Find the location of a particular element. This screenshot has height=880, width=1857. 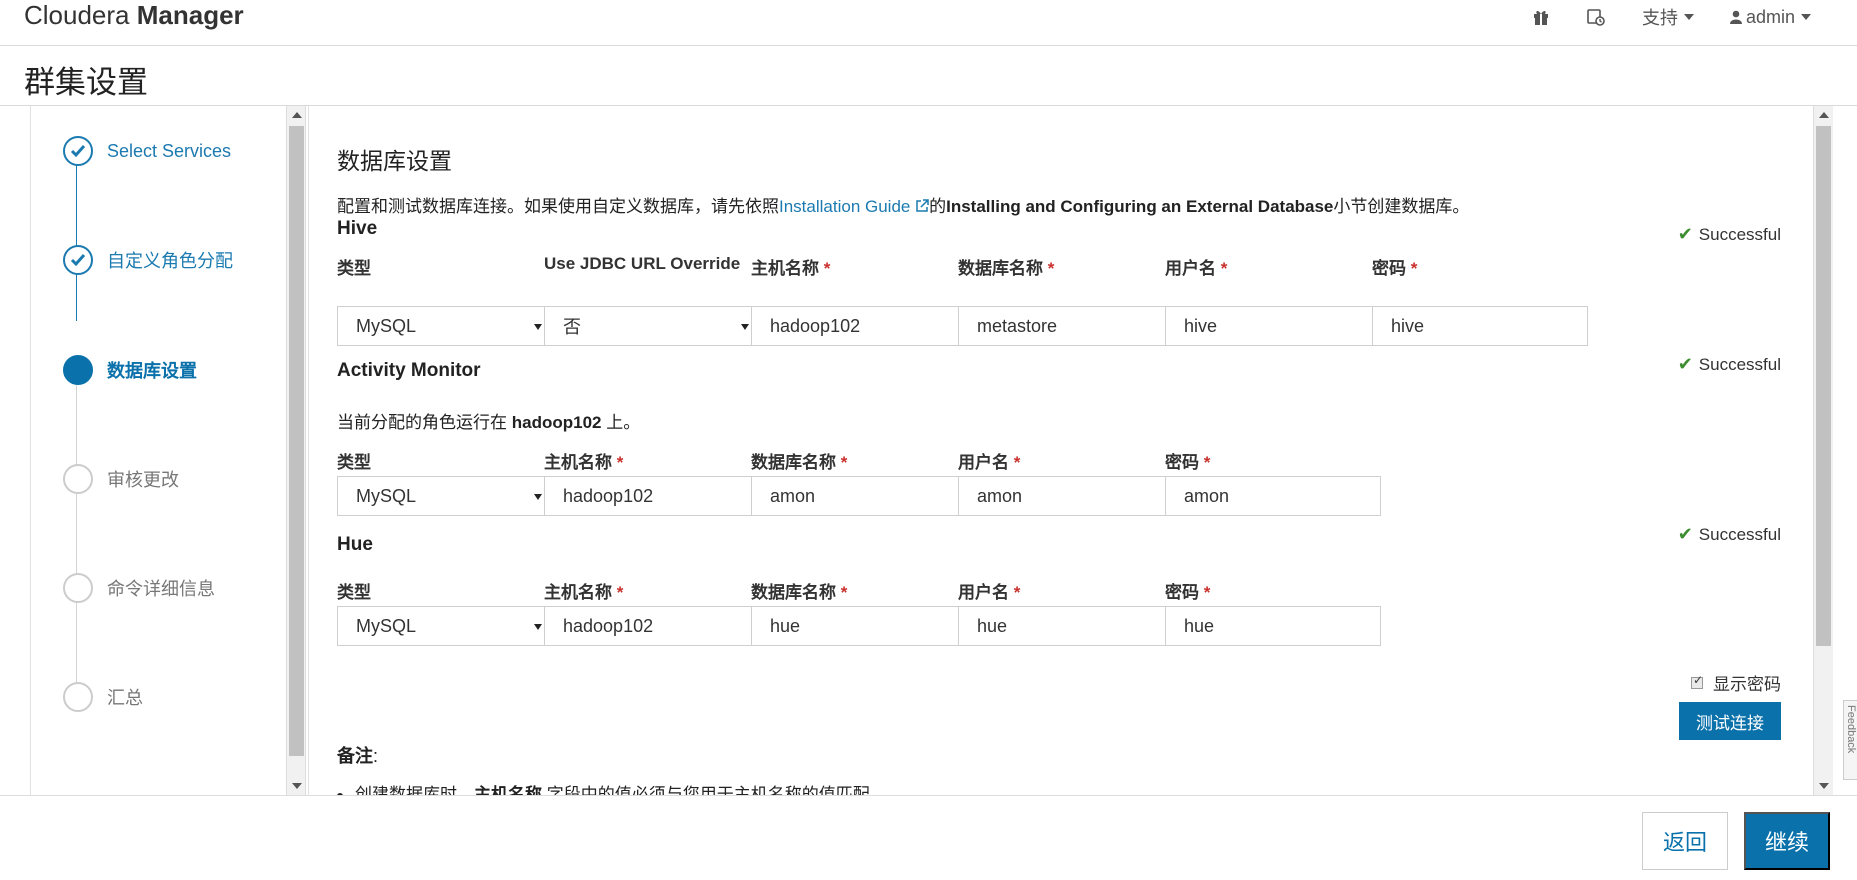

hive-host-label: 主机名称 * is located at coordinates (791, 268).